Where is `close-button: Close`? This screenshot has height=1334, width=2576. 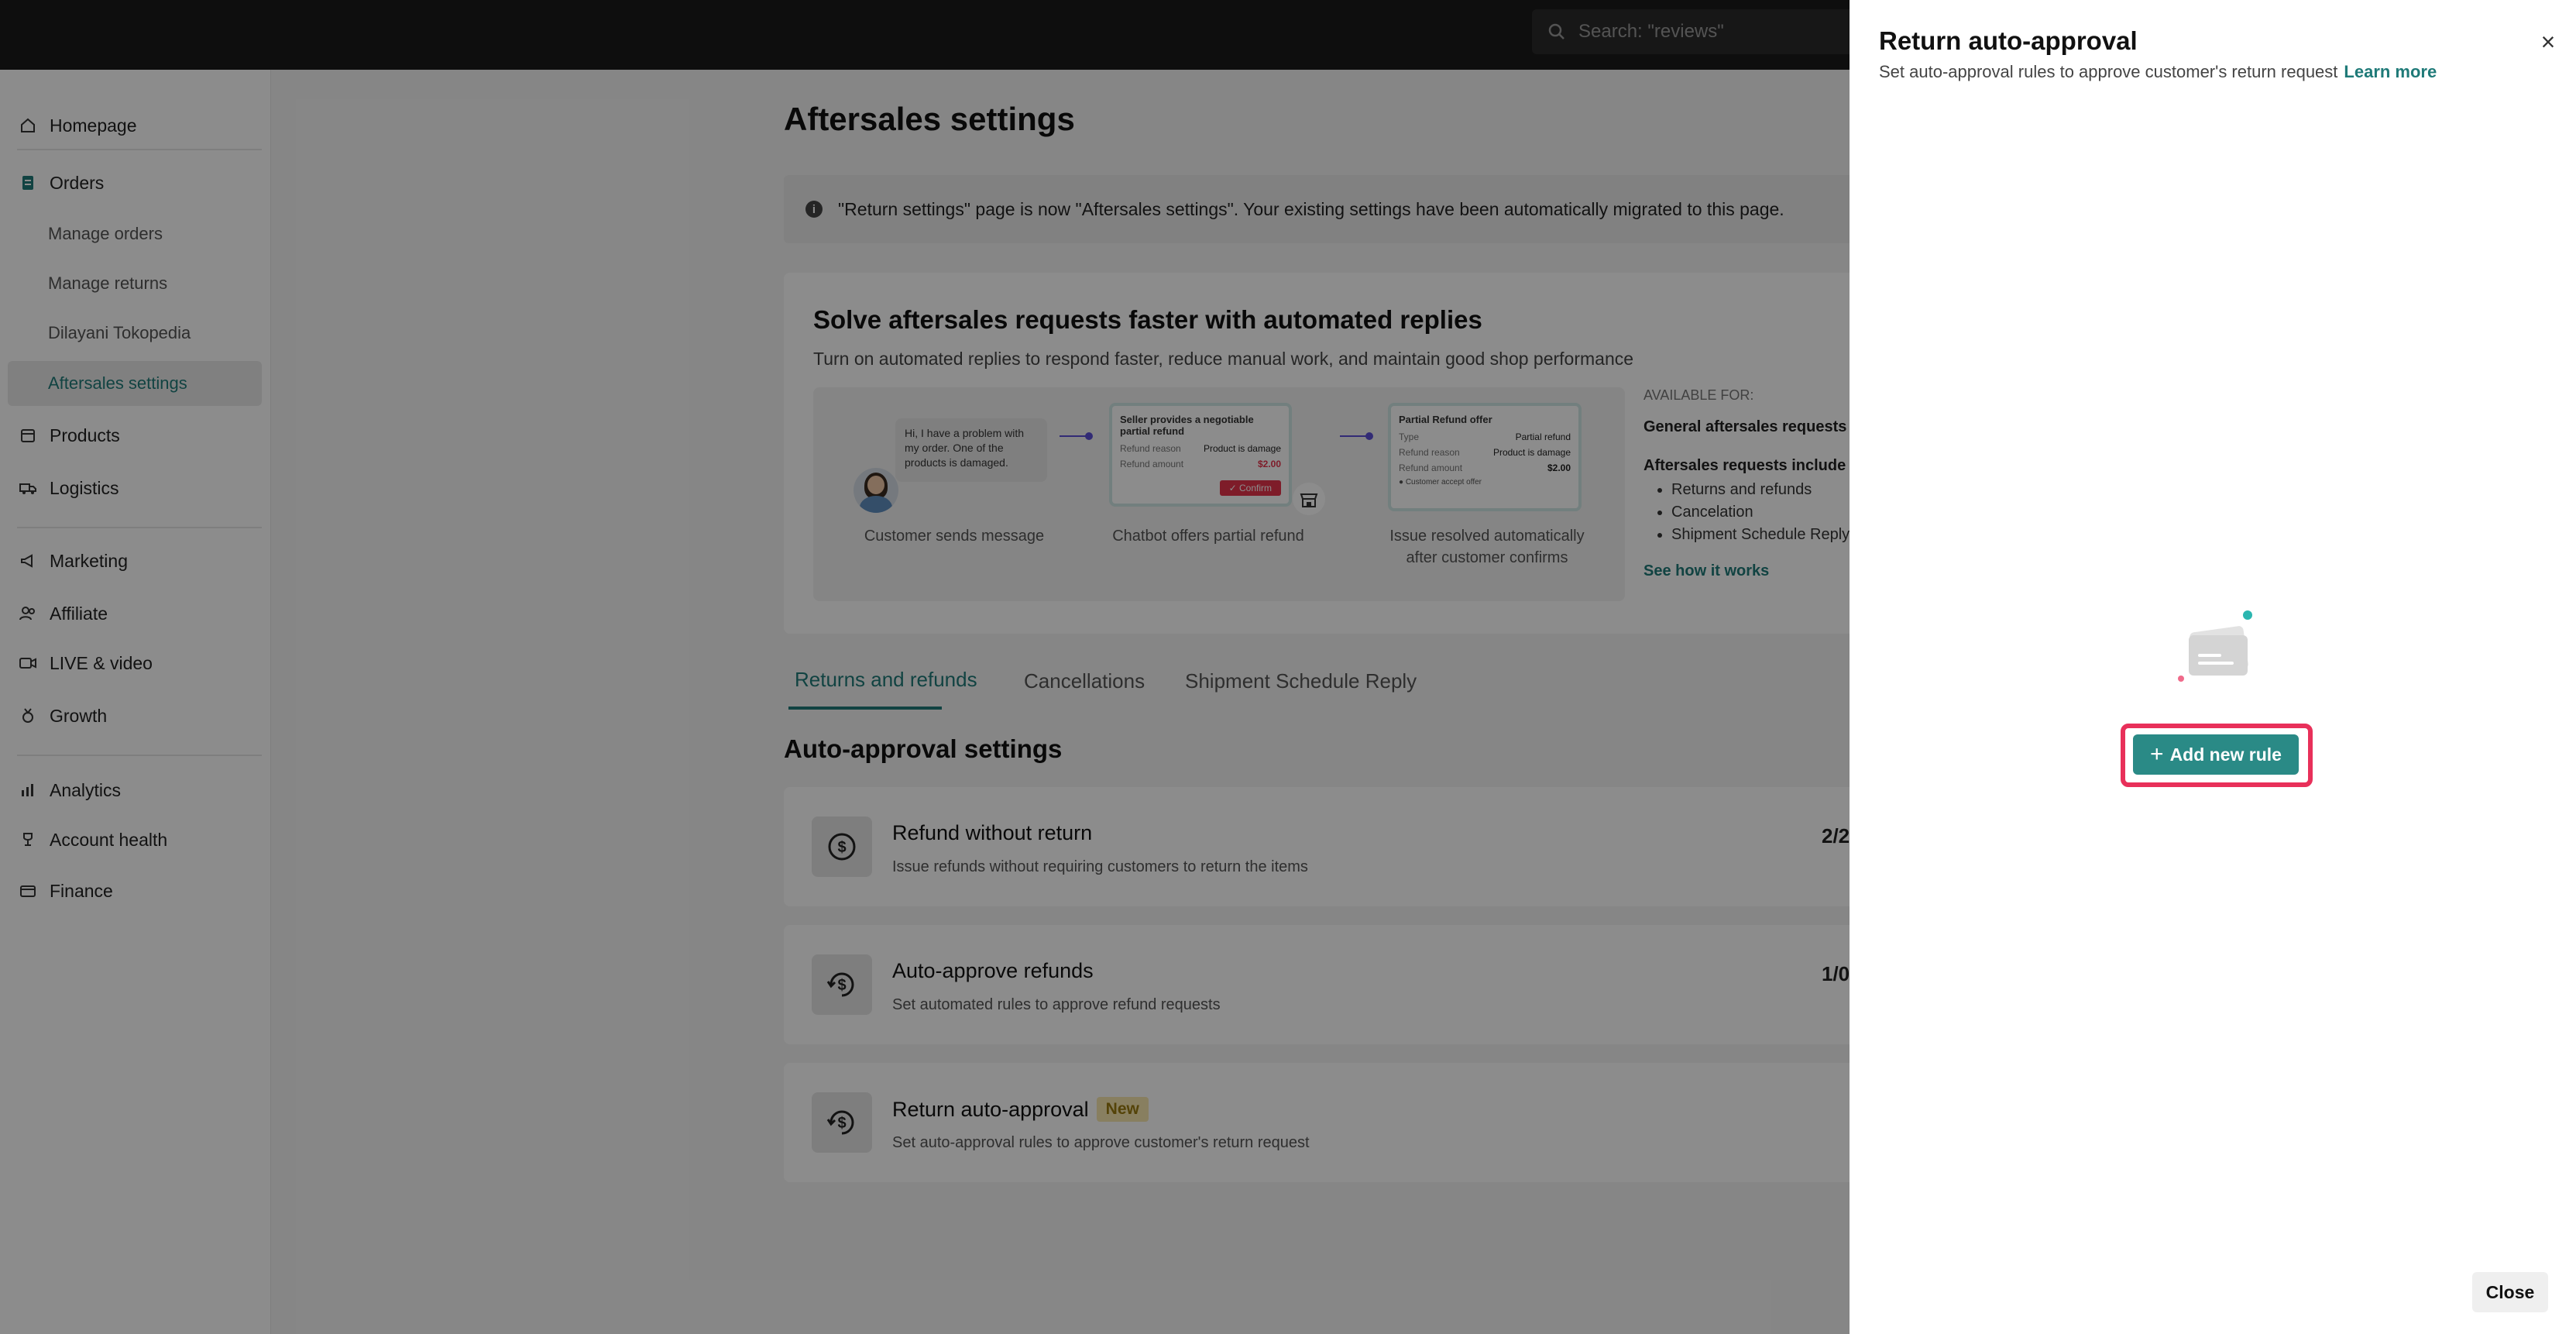
close-button: Close is located at coordinates (2510, 1292).